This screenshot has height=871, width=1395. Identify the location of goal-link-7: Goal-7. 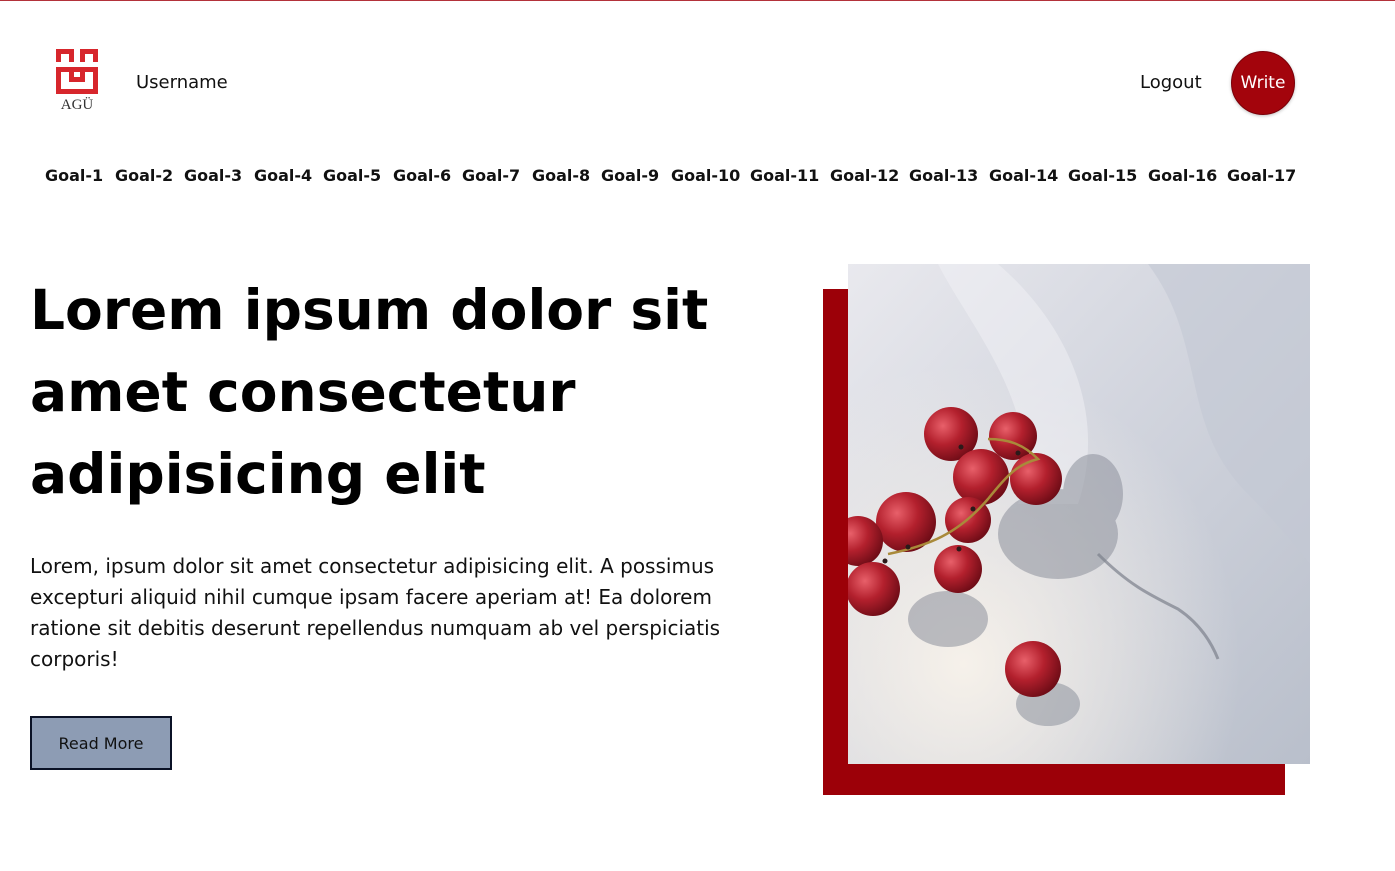
(491, 175).